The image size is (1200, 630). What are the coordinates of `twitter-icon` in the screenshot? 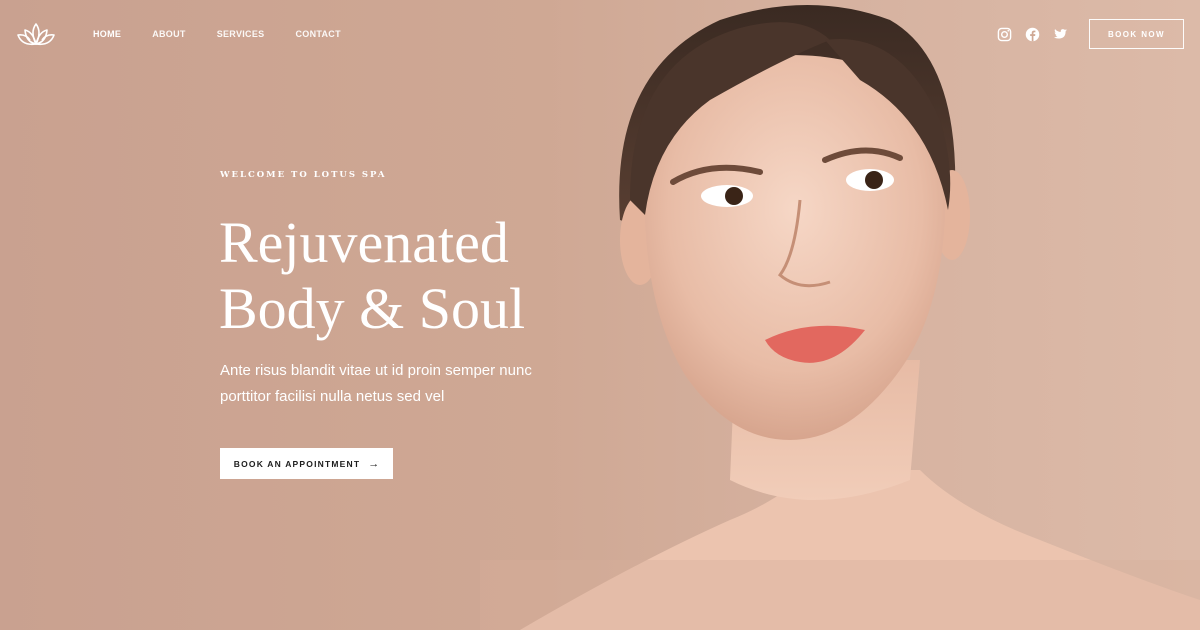 It's located at (1060, 34).